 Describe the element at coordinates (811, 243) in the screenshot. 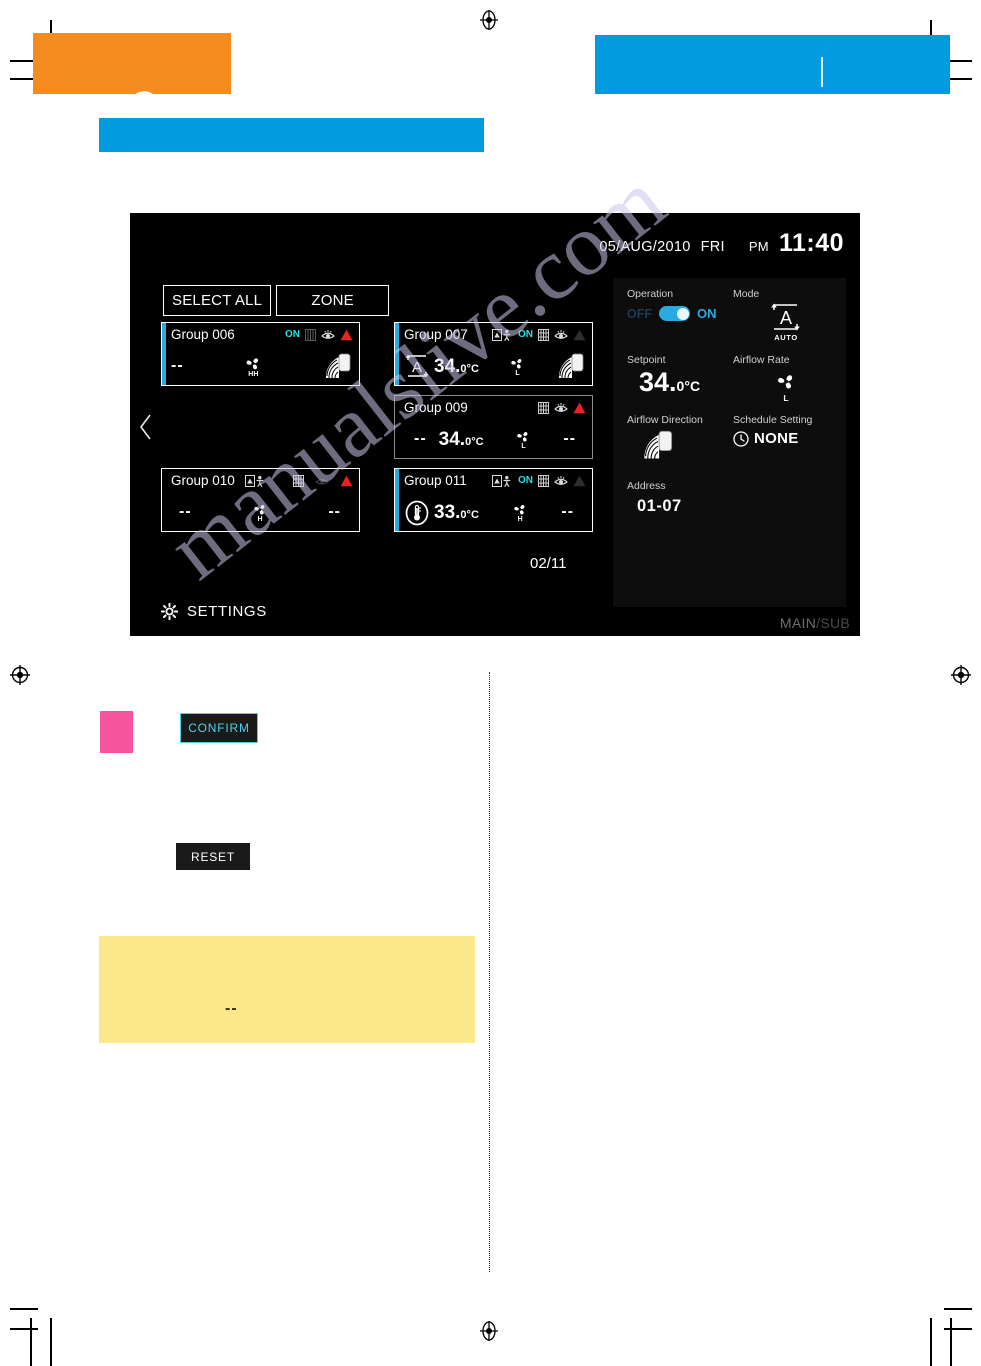

I see `status-time: 11:40` at that location.